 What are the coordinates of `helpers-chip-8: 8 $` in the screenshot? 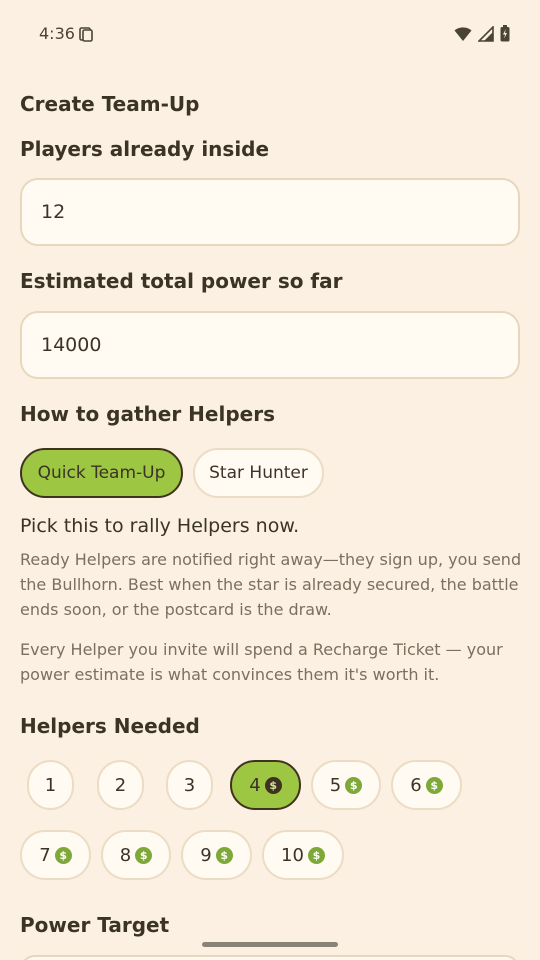 It's located at (136, 855).